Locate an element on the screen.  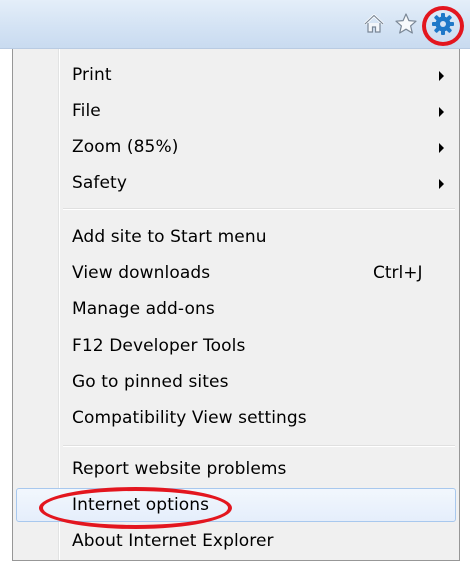
menu-item-label: Zoom (85%) is located at coordinates (125, 147).